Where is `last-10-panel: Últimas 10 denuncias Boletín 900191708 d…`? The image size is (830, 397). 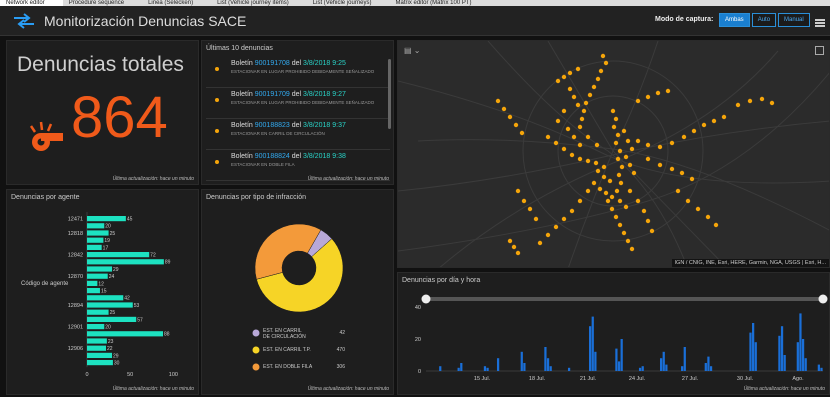 last-10-panel: Últimas 10 denuncias Boletín 900191708 d… is located at coordinates (297, 112).